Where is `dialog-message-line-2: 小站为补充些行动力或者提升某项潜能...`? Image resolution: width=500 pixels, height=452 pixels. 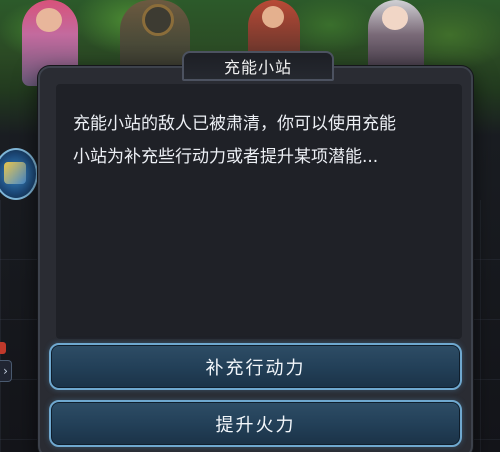
dialog-message-line-2: 小站为补充些行动力或者提升某项潜能... is located at coordinates (226, 157).